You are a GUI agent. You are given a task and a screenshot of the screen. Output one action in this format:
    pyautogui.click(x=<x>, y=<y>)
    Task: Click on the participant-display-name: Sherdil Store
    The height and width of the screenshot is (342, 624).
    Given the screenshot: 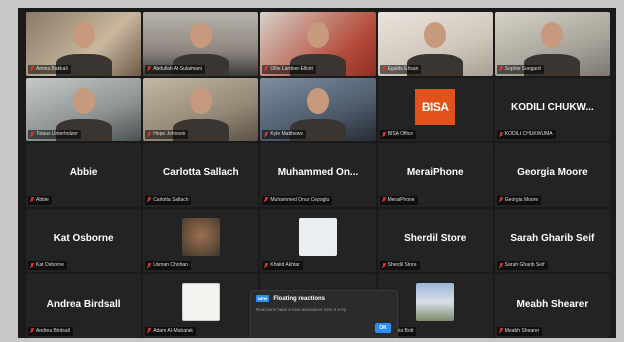 What is the action you would take?
    pyautogui.click(x=435, y=238)
    